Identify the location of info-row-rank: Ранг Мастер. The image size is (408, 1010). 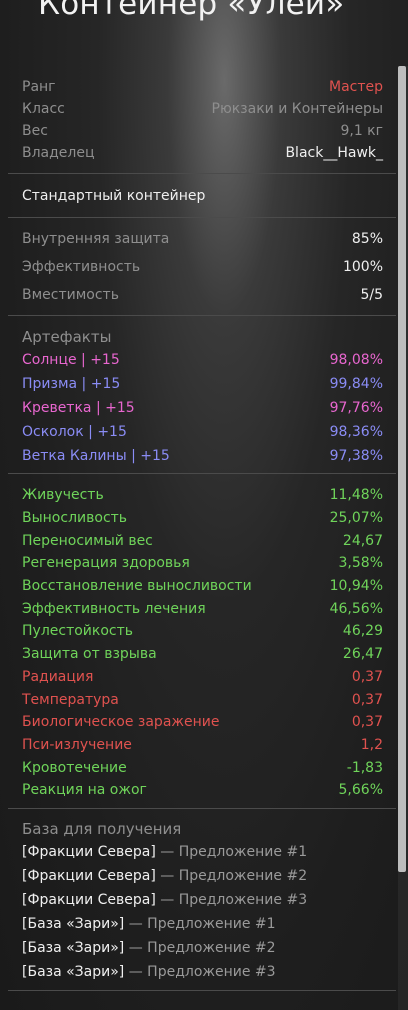
(202, 87).